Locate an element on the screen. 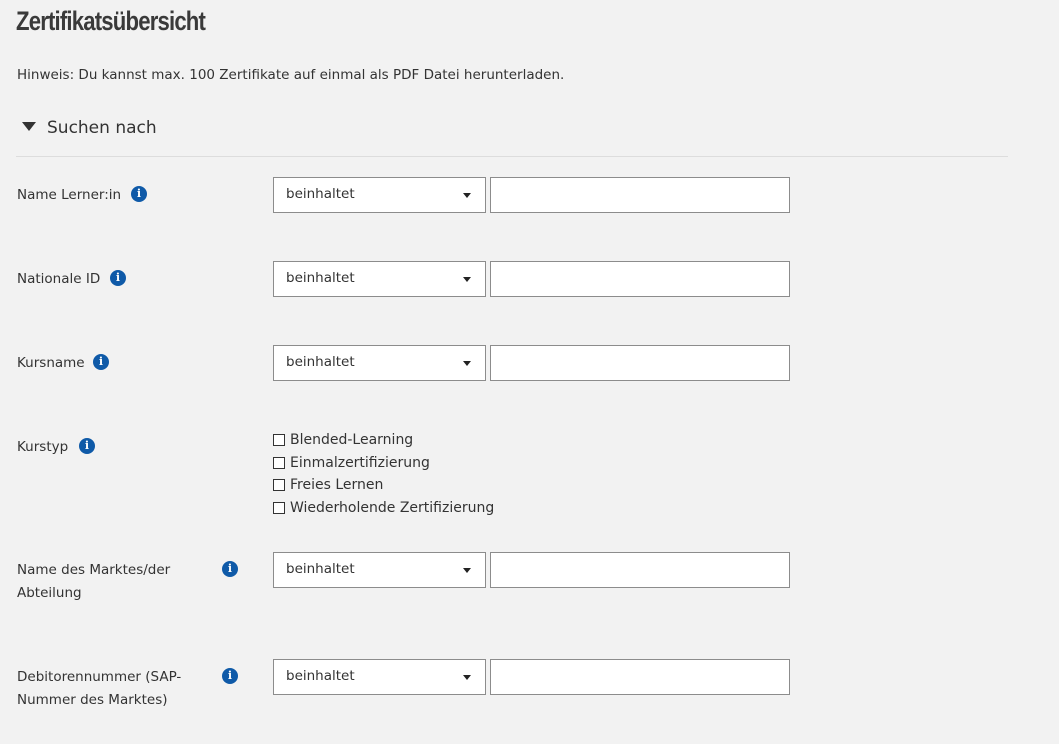 This screenshot has height=744, width=1059. market-name-label: Name des Marktes/der Abteilung is located at coordinates (93, 582).